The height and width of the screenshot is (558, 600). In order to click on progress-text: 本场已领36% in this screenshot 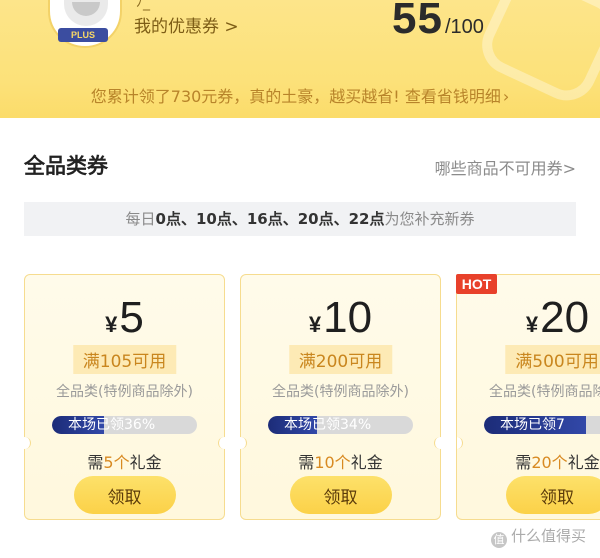, I will do `click(112, 425)`.